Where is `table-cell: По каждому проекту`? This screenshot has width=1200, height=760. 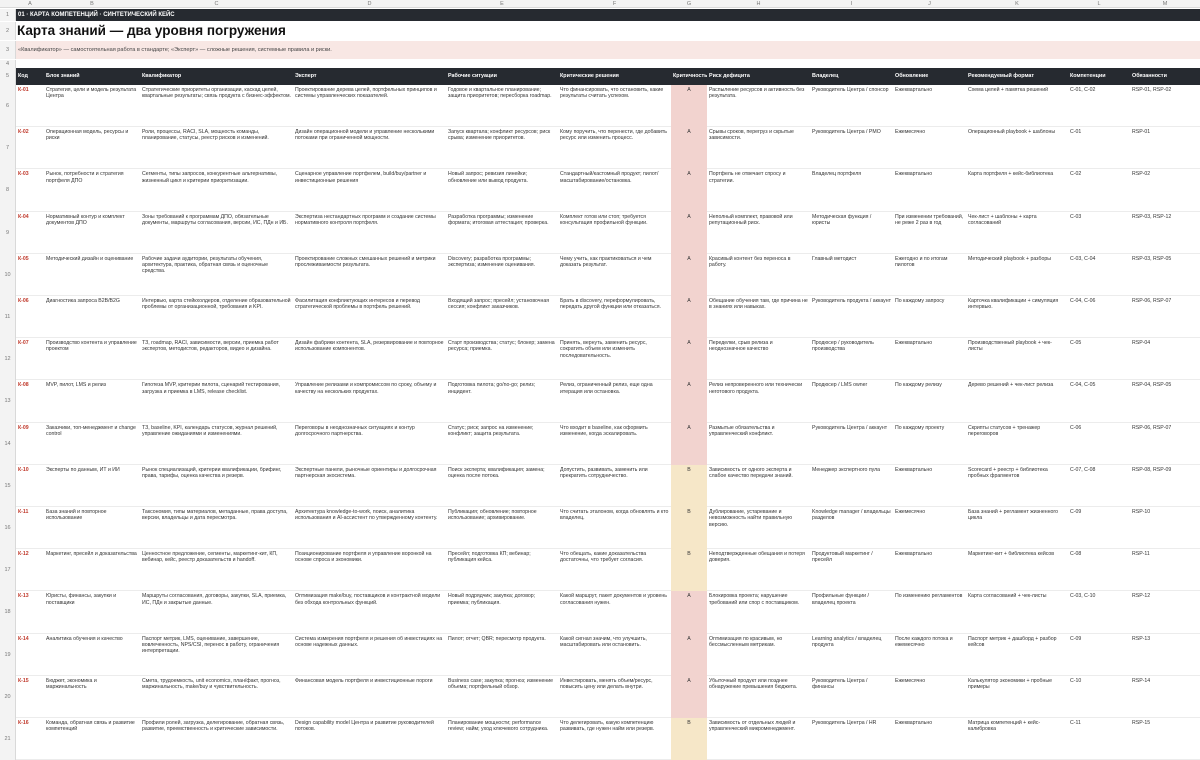 table-cell: По каждому проекту is located at coordinates (929, 444).